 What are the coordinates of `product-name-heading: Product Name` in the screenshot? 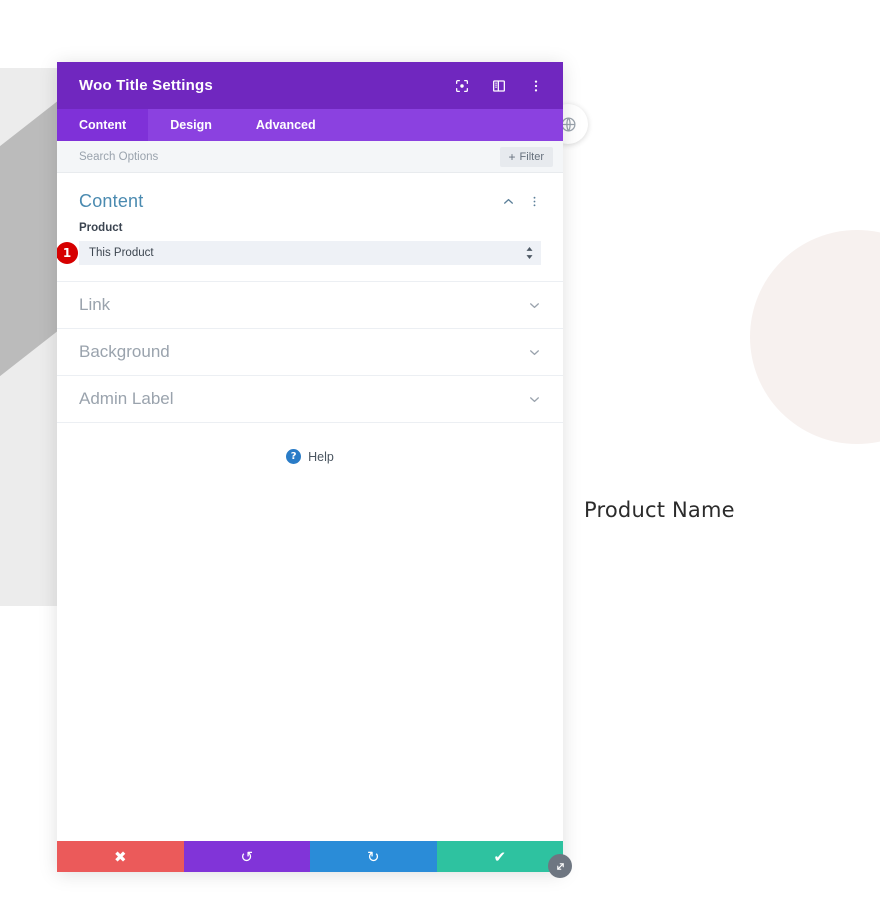 It's located at (659, 510).